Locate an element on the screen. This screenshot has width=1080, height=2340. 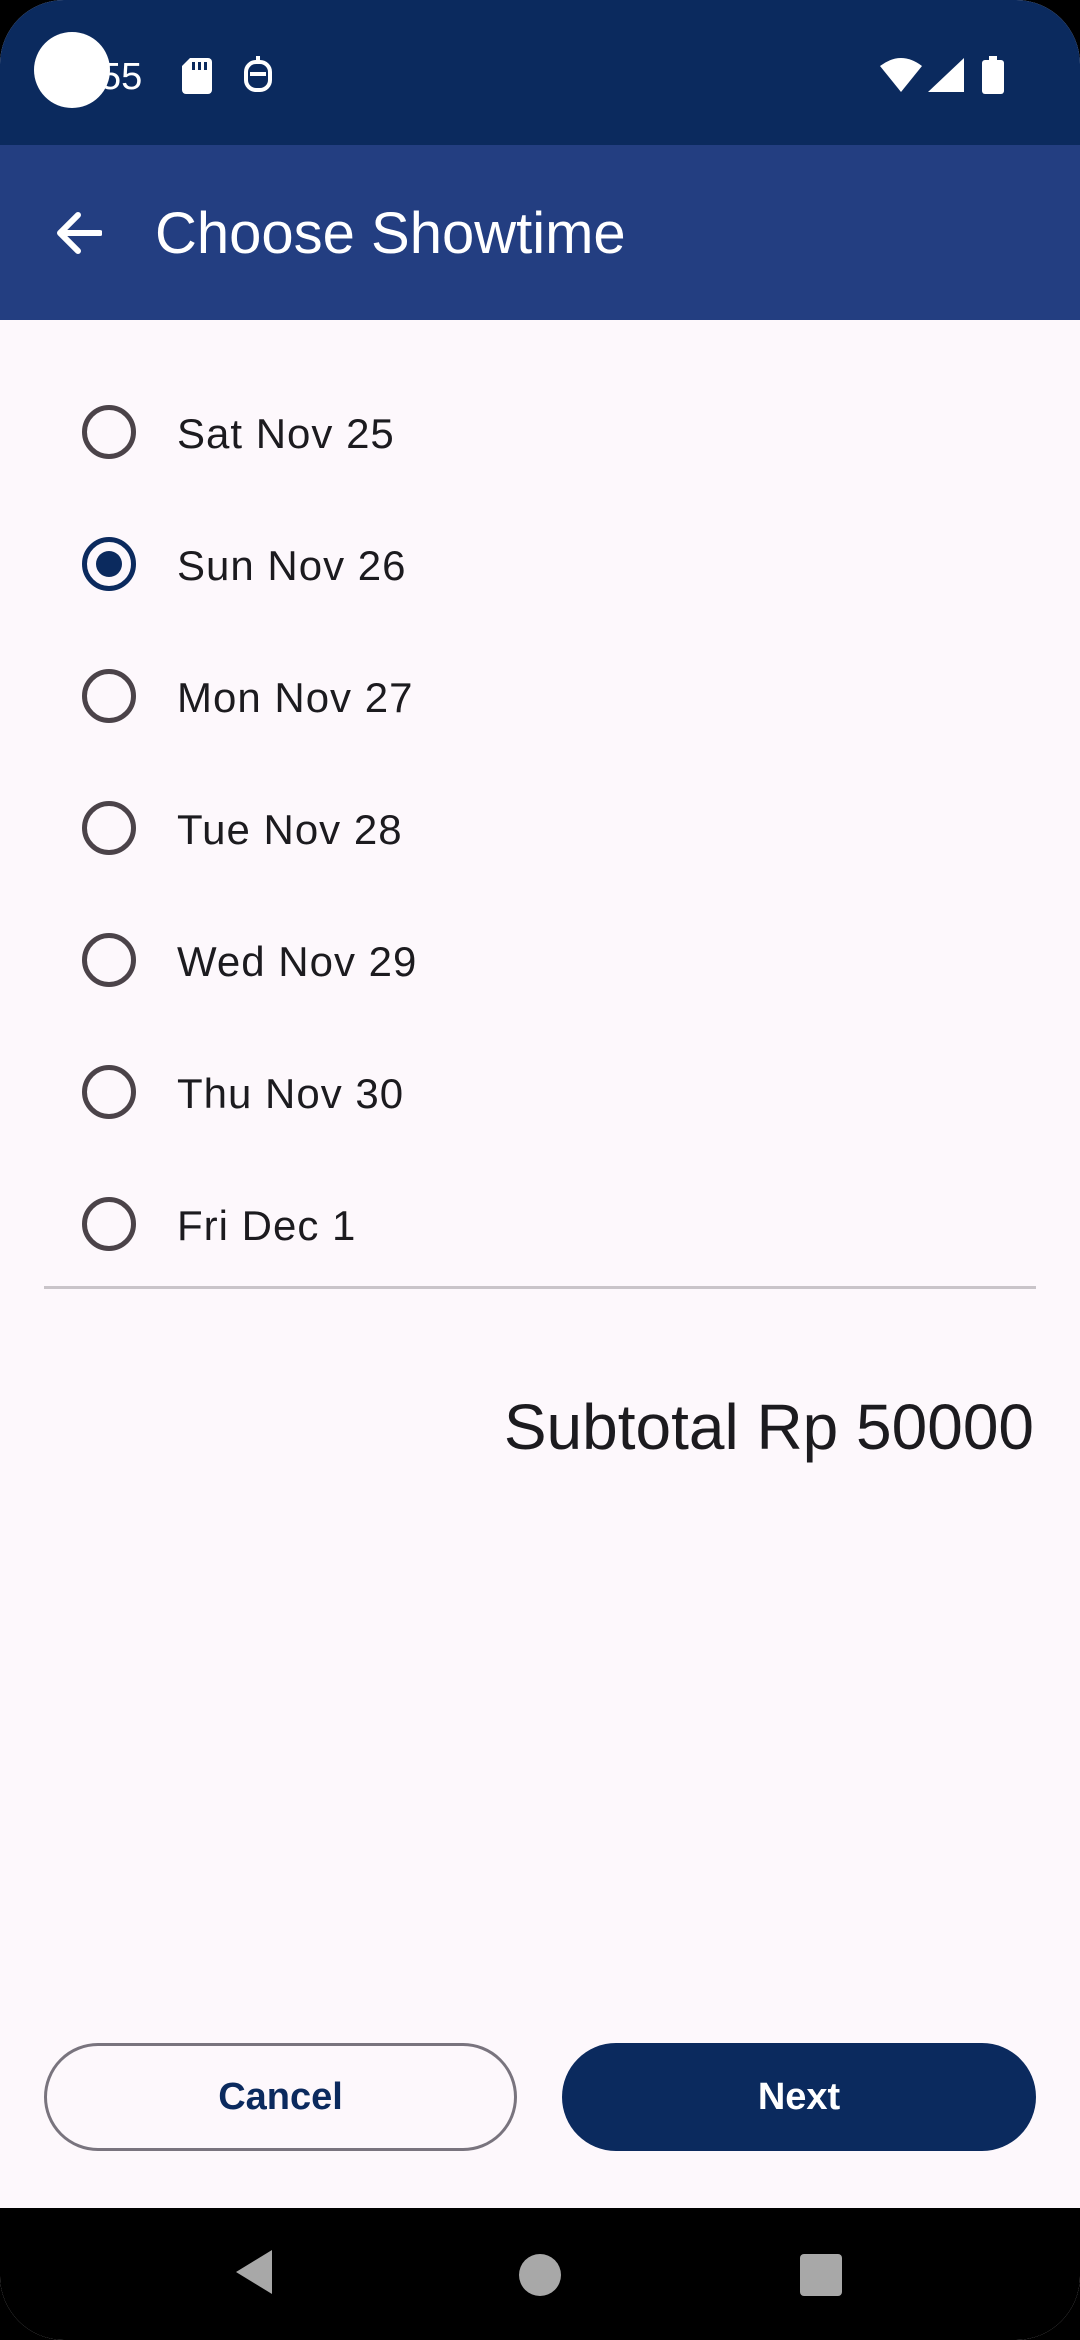
cancel-button: Cancel is located at coordinates (280, 2097).